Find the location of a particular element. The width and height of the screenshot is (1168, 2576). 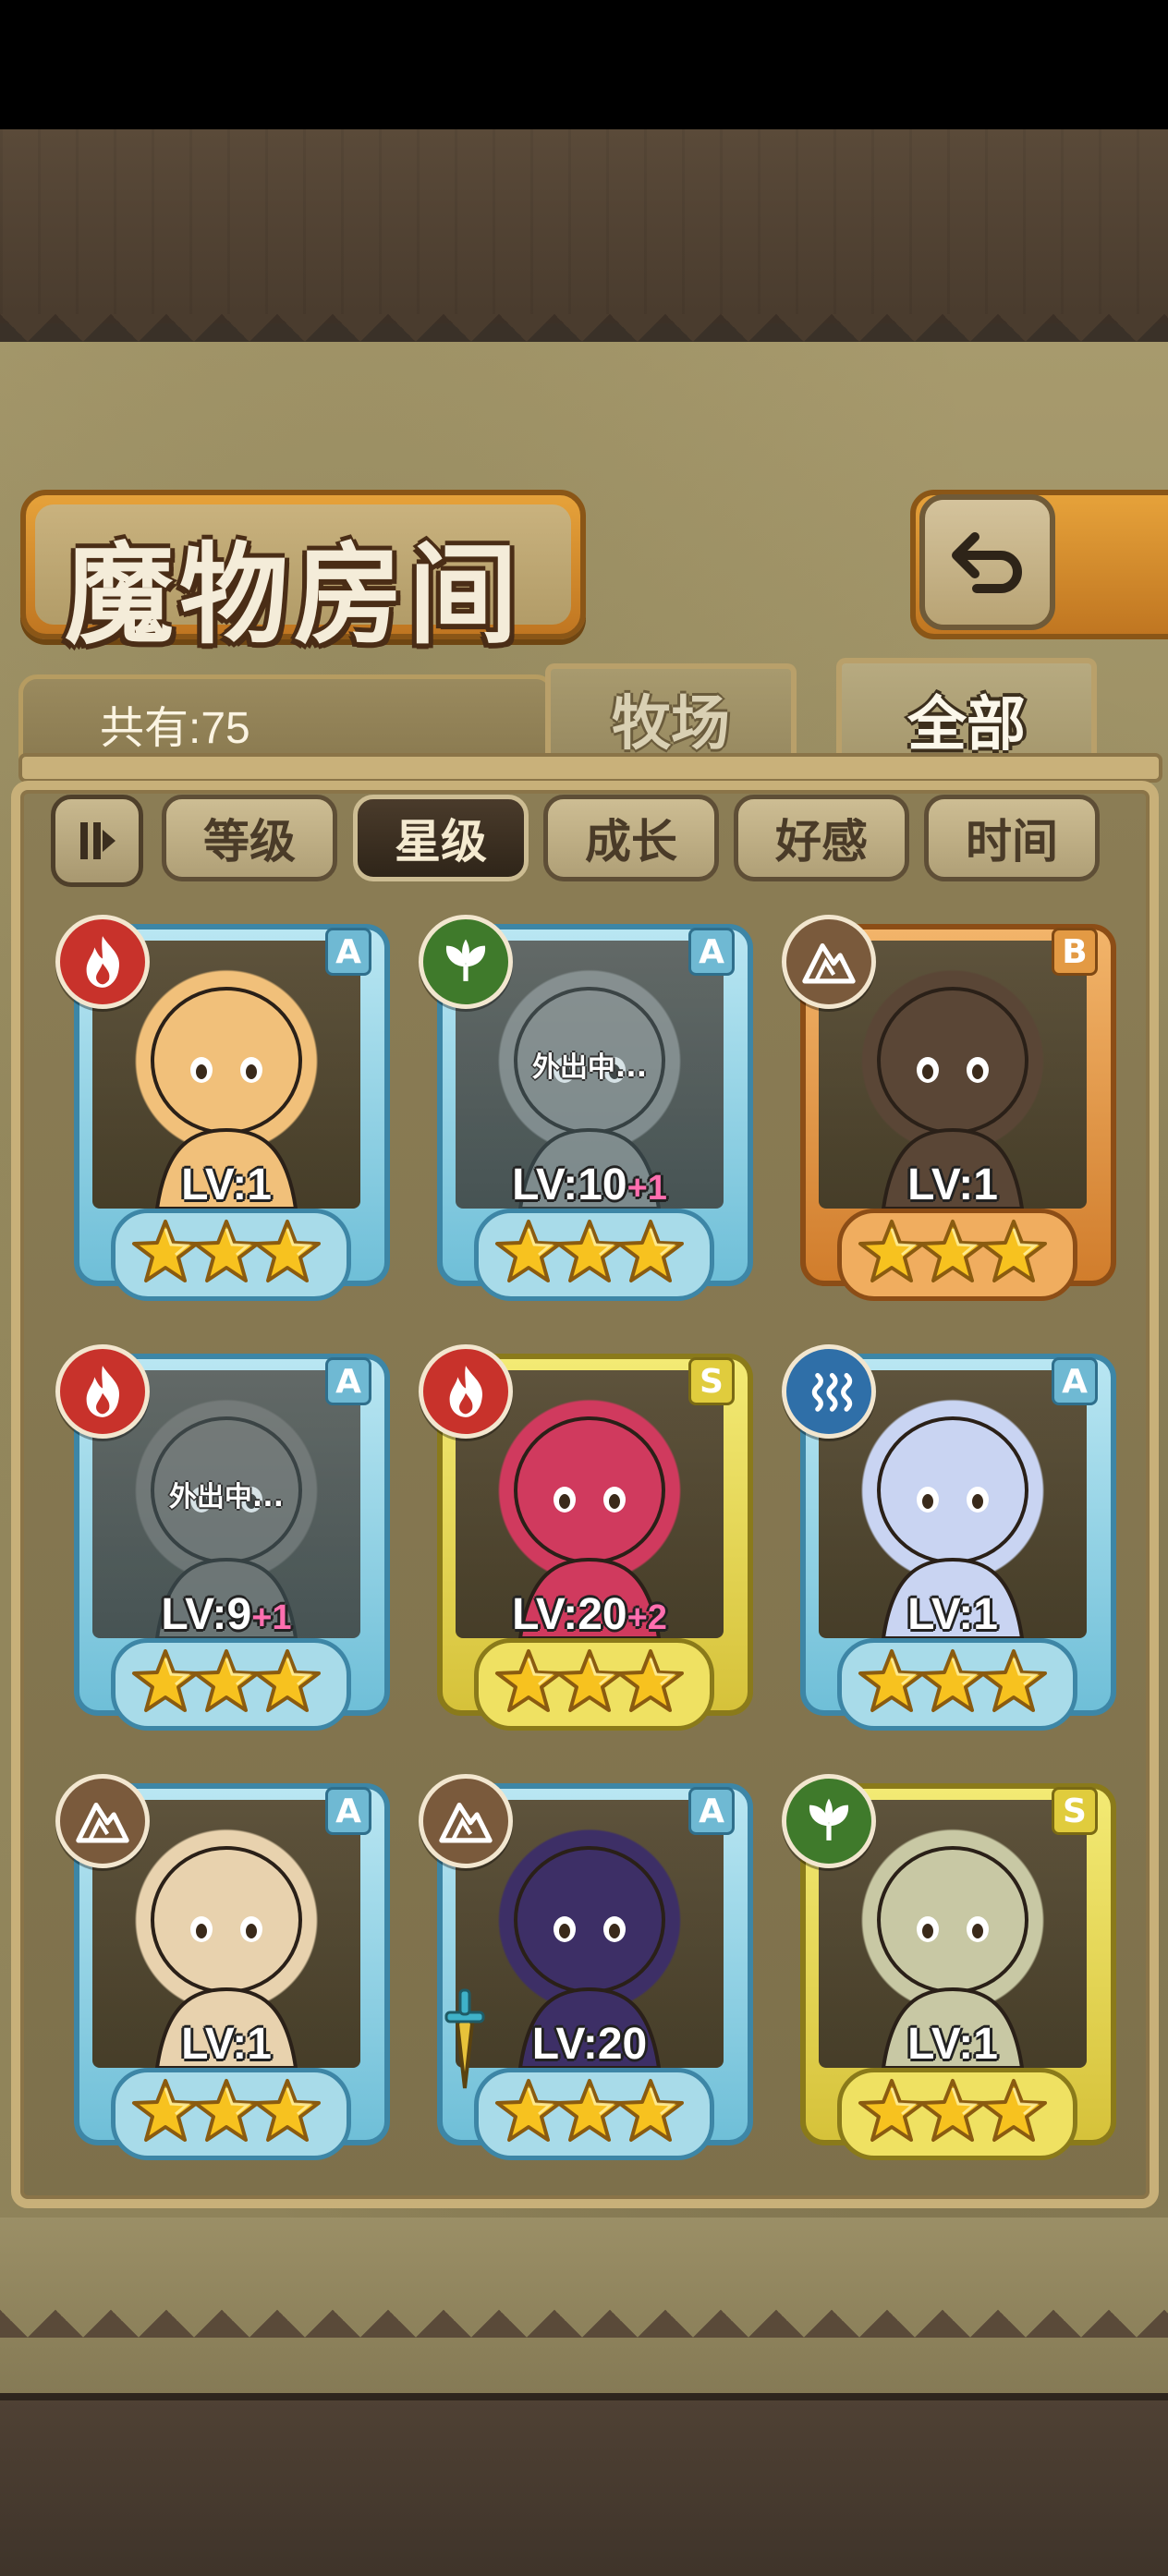

monster-card: A 外出中... LV:10+1 is located at coordinates (589, 1113).